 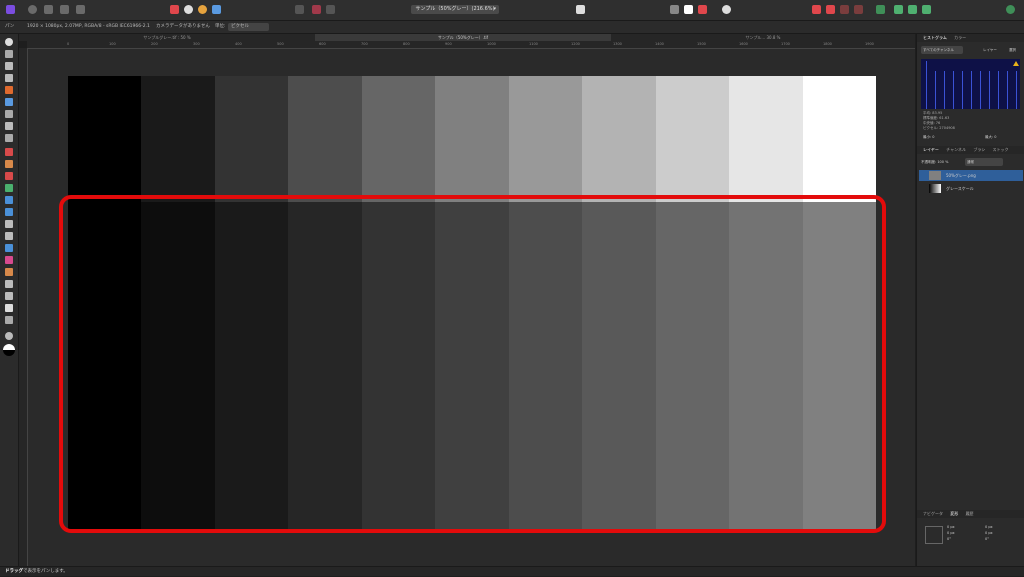 I want to click on persona-liquify-icon, so click(x=48, y=9).